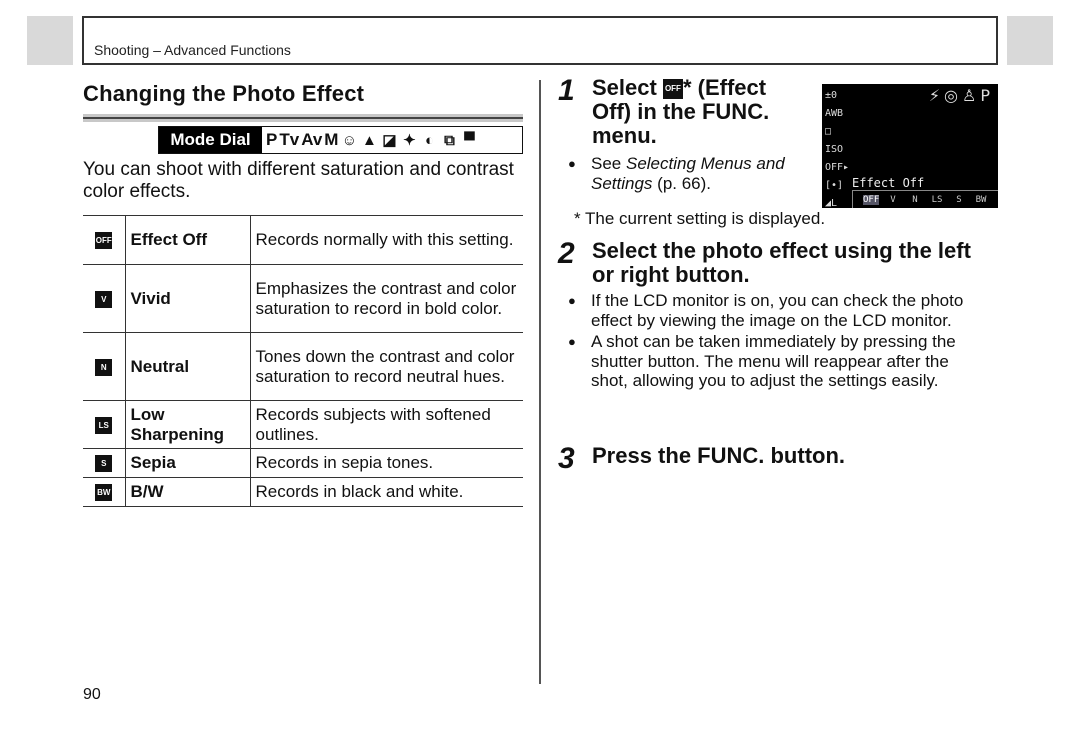 Image resolution: width=1080 pixels, height=729 pixels. I want to click on effect-name: Vivid, so click(188, 298).